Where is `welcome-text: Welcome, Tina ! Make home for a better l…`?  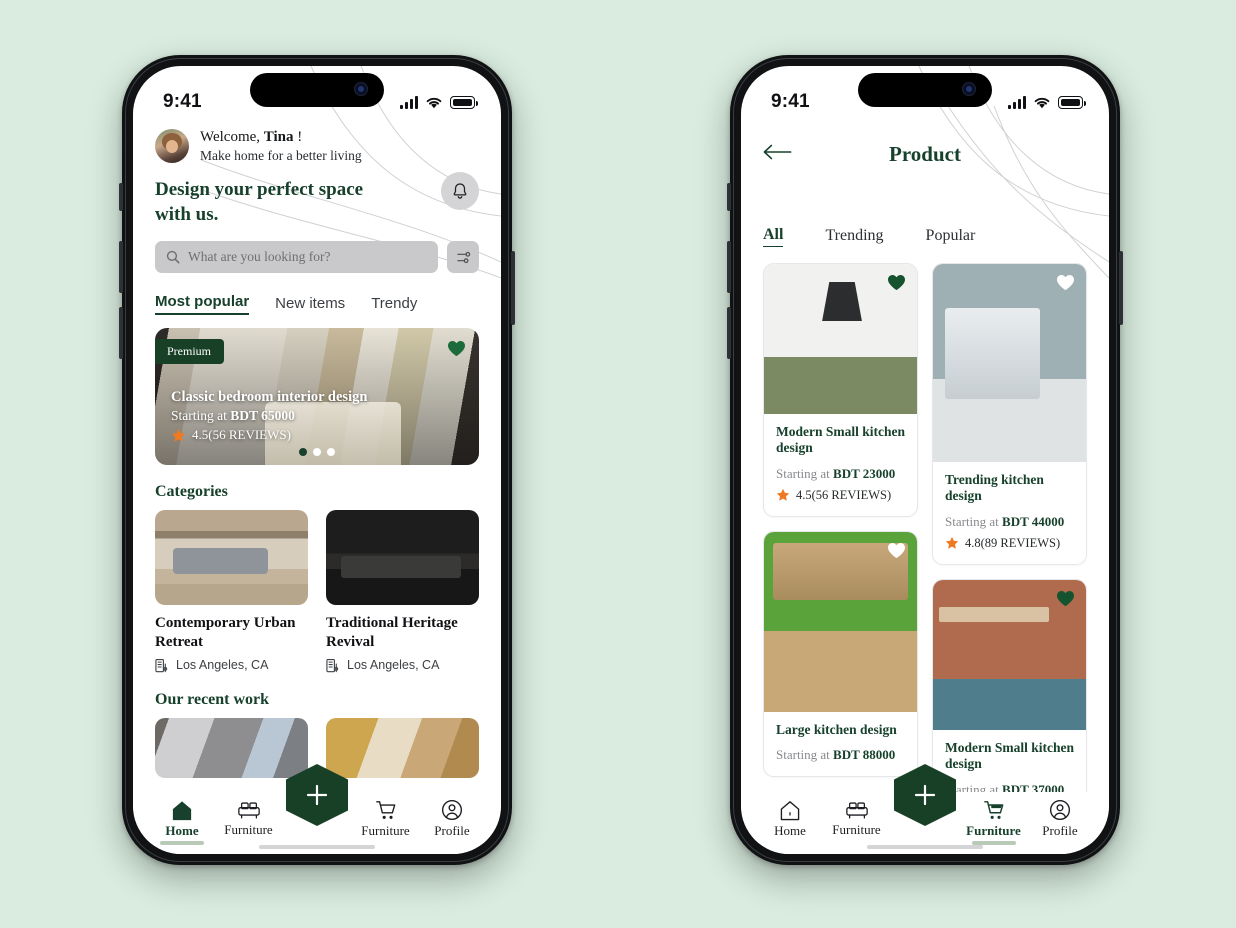 welcome-text: Welcome, Tina ! Make home for a better l… is located at coordinates (281, 146).